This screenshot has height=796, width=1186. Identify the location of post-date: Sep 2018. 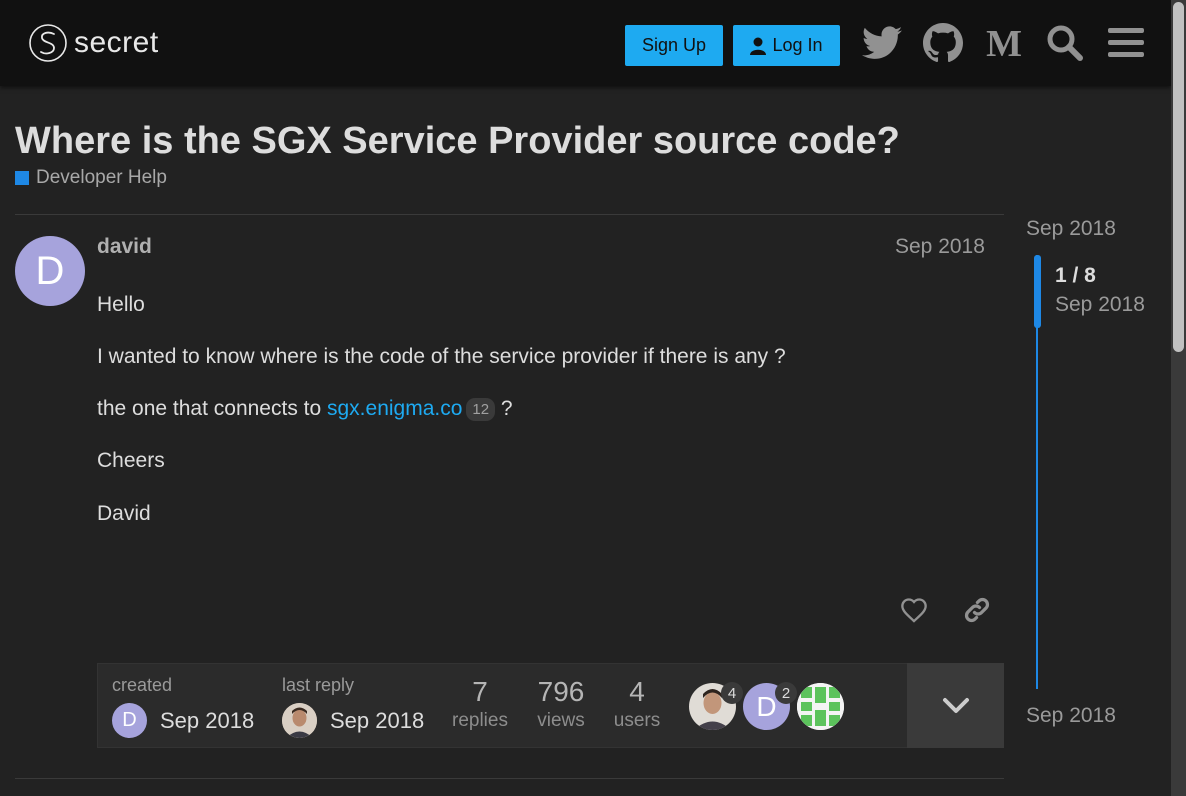
(940, 247).